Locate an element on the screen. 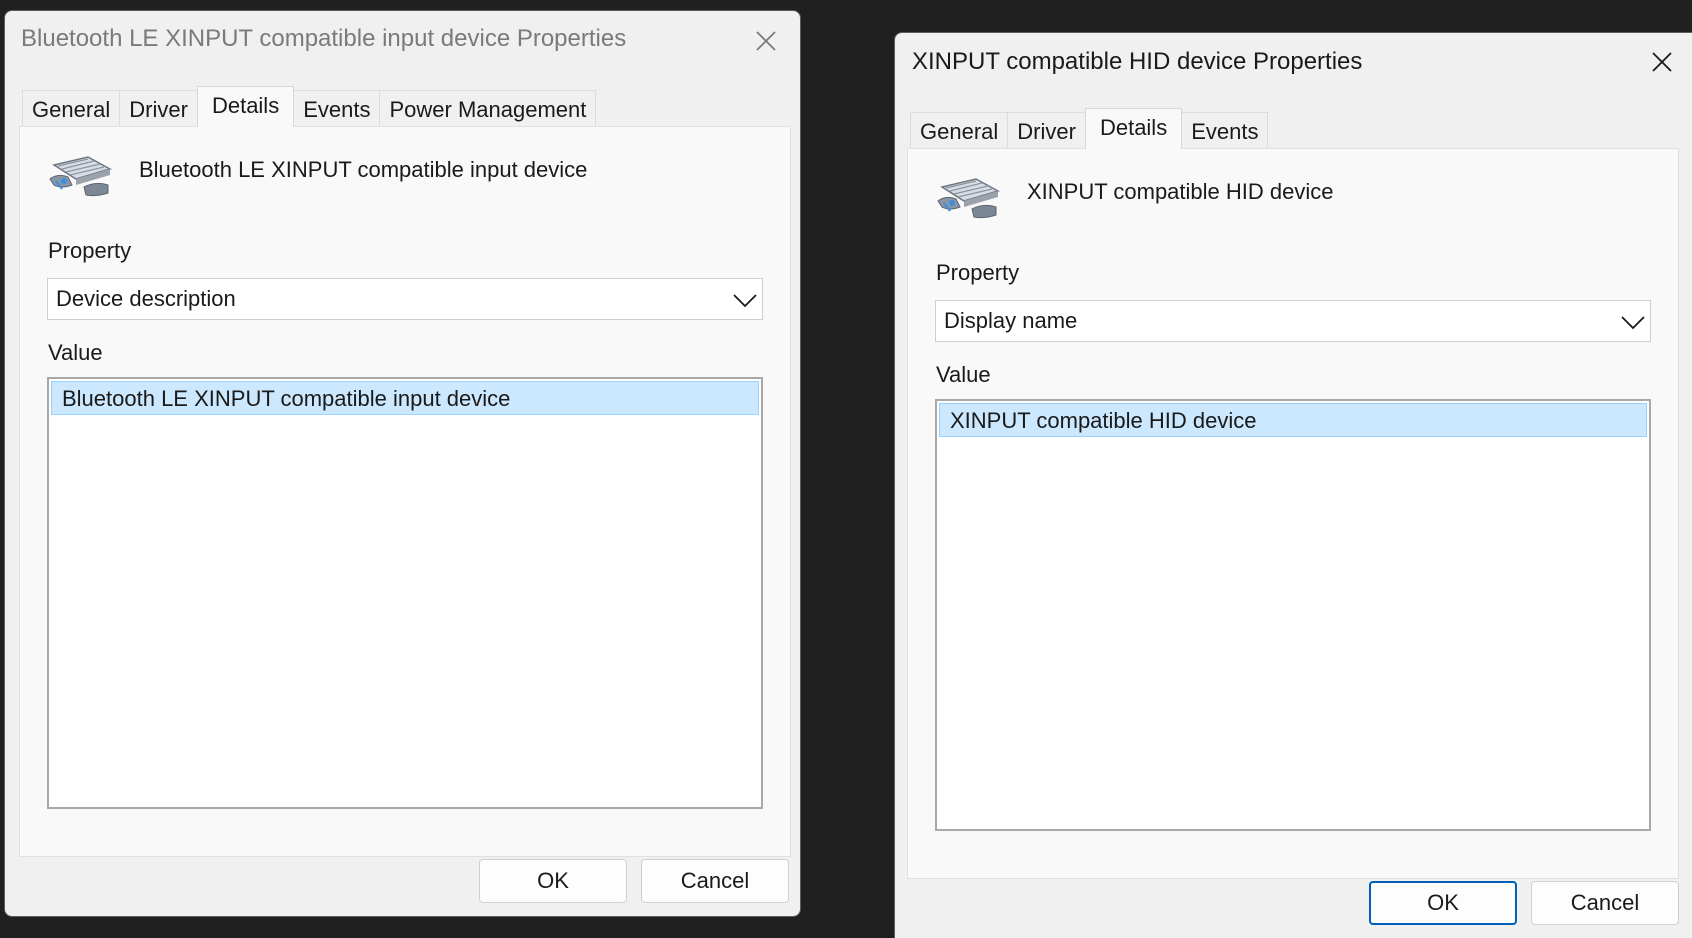 This screenshot has height=938, width=1692. window-title: XINPUT compatible HID device Properties is located at coordinates (1137, 61).